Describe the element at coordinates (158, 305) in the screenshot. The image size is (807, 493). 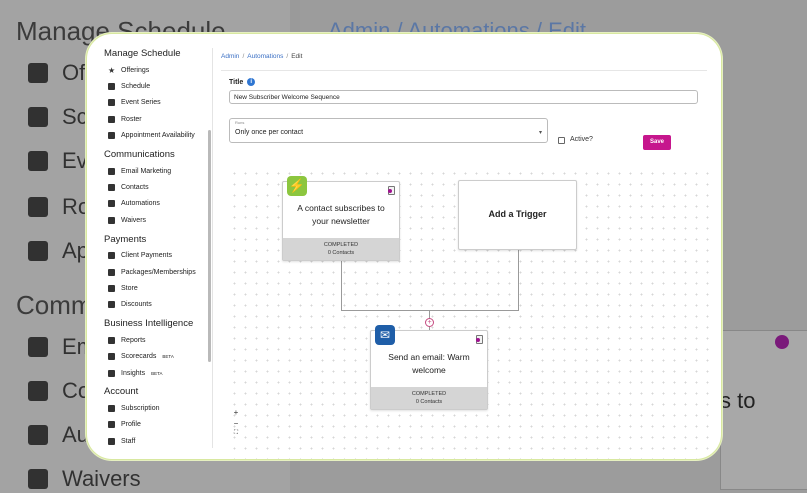
I see `sidebar-item-discounts: Discounts` at that location.